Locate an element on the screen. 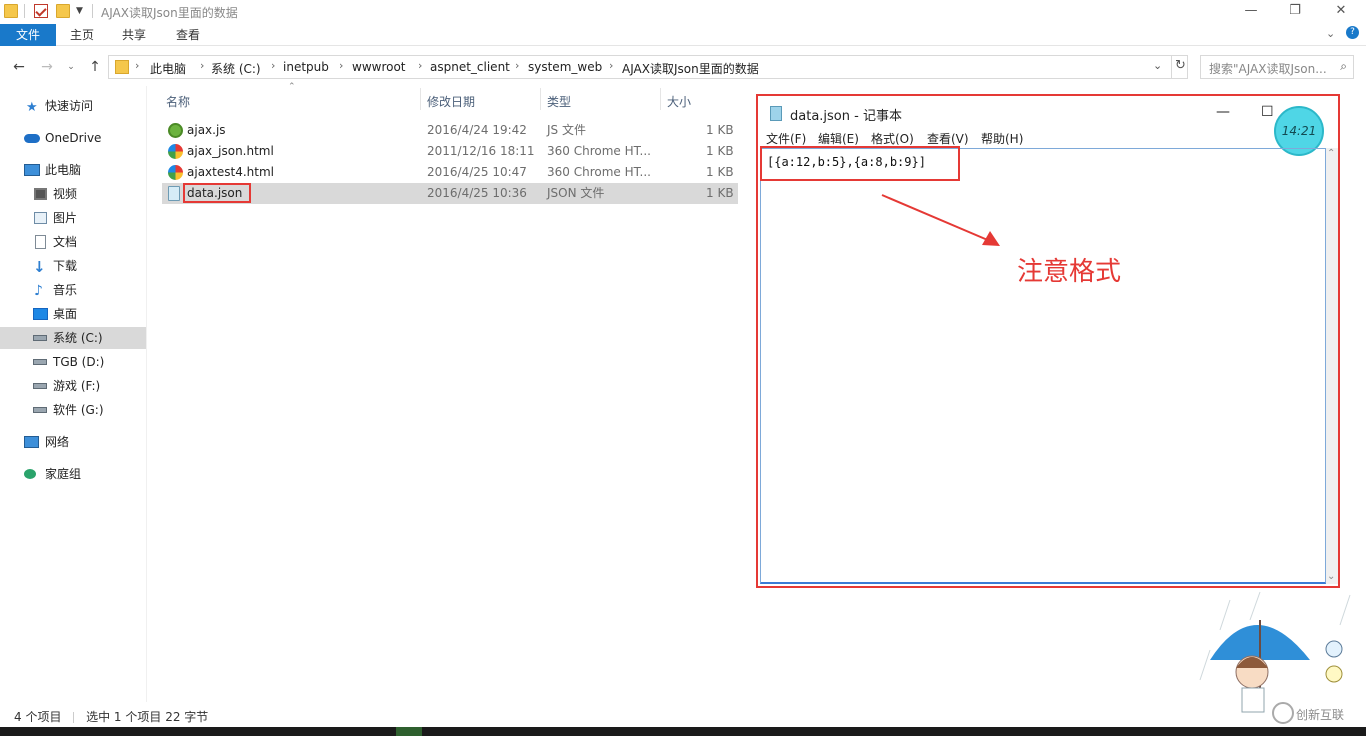  scroll-up-icon: ⌃ is located at coordinates (1331, 153).